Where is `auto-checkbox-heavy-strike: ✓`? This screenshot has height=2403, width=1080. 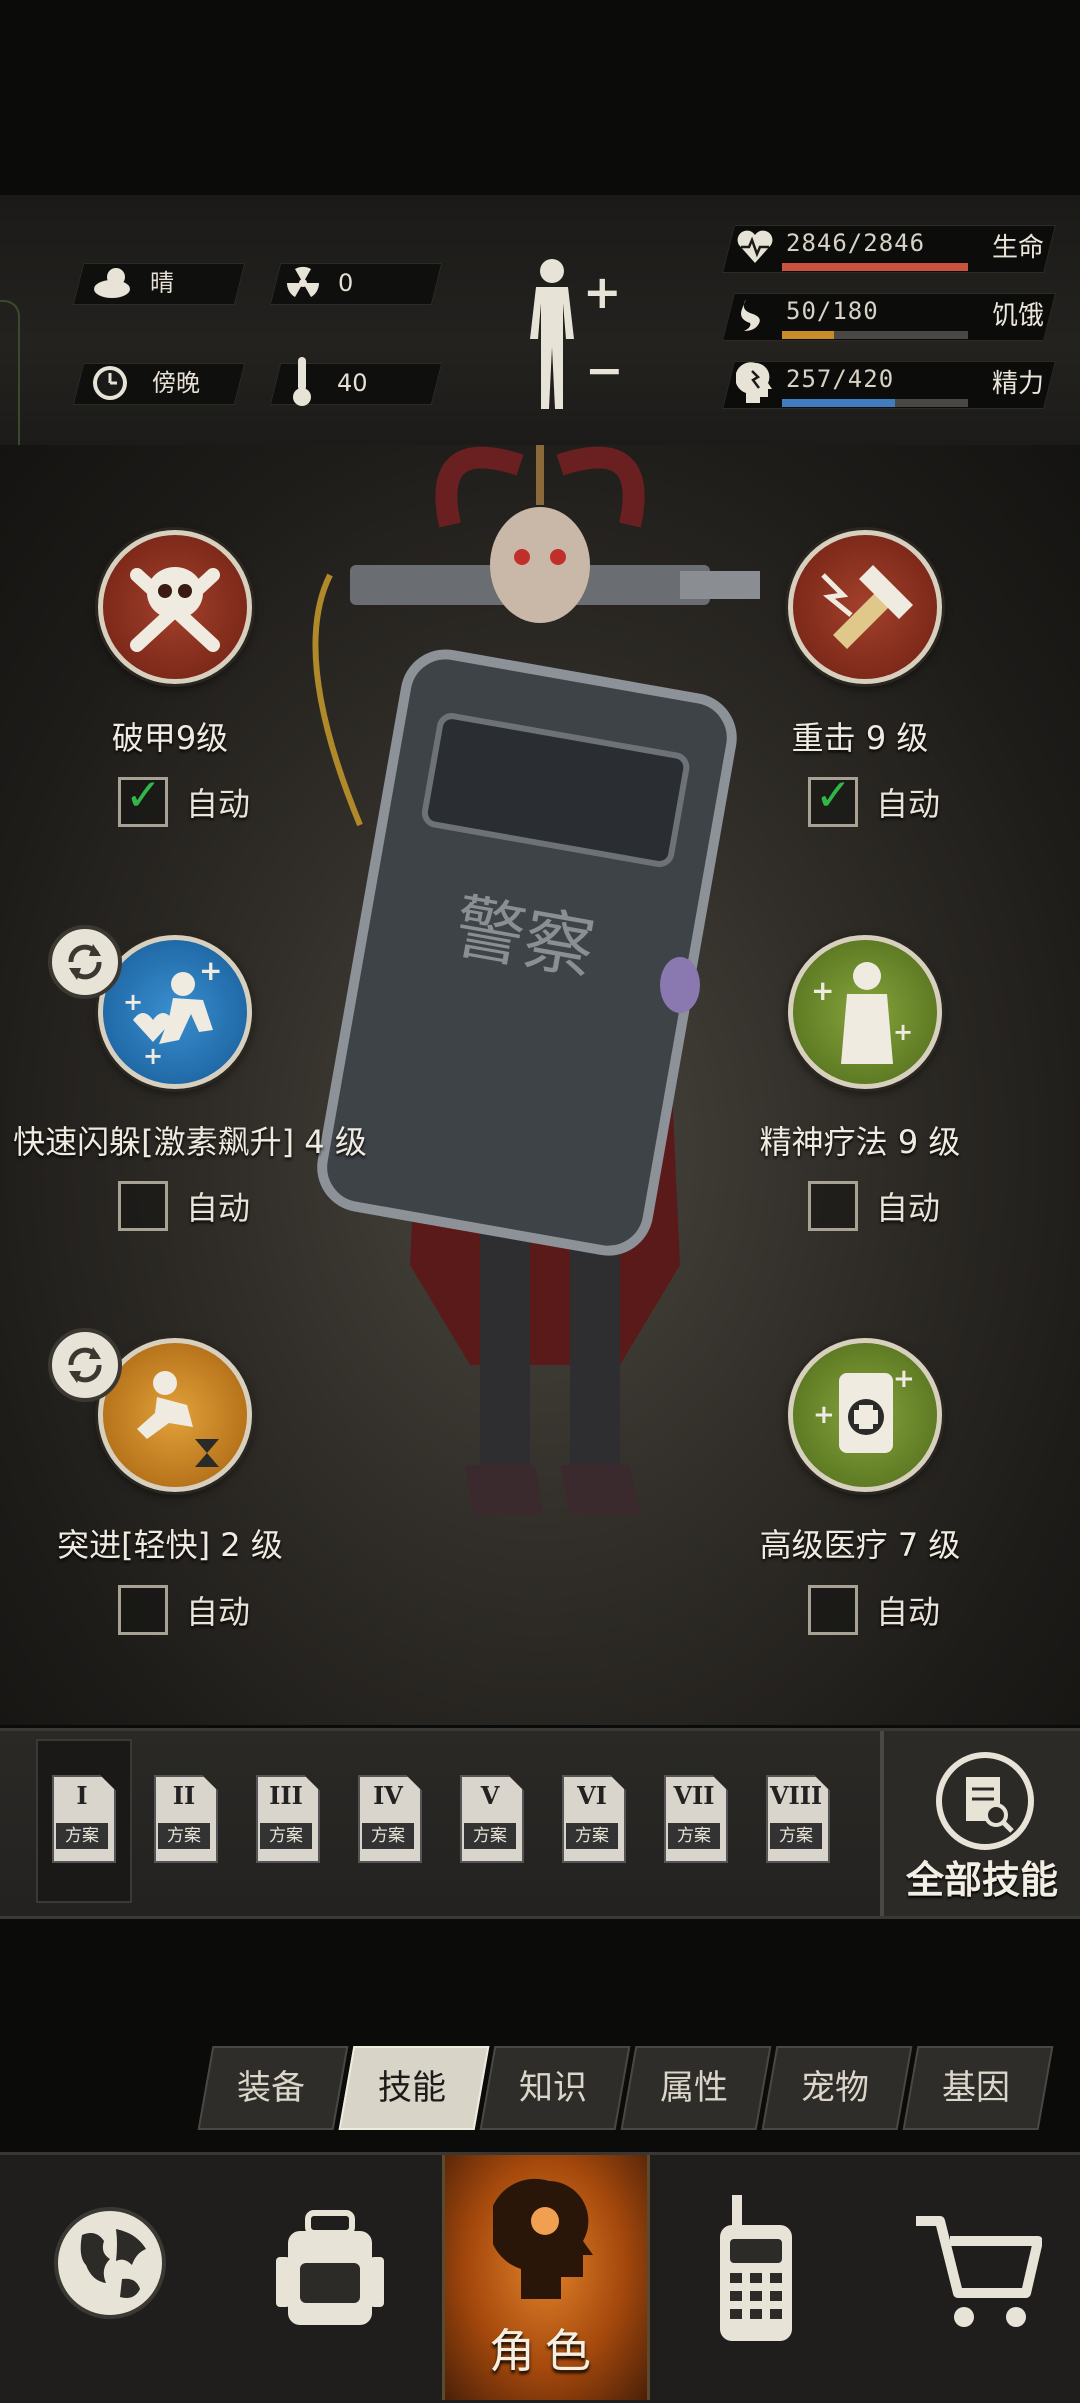 auto-checkbox-heavy-strike: ✓ is located at coordinates (833, 798).